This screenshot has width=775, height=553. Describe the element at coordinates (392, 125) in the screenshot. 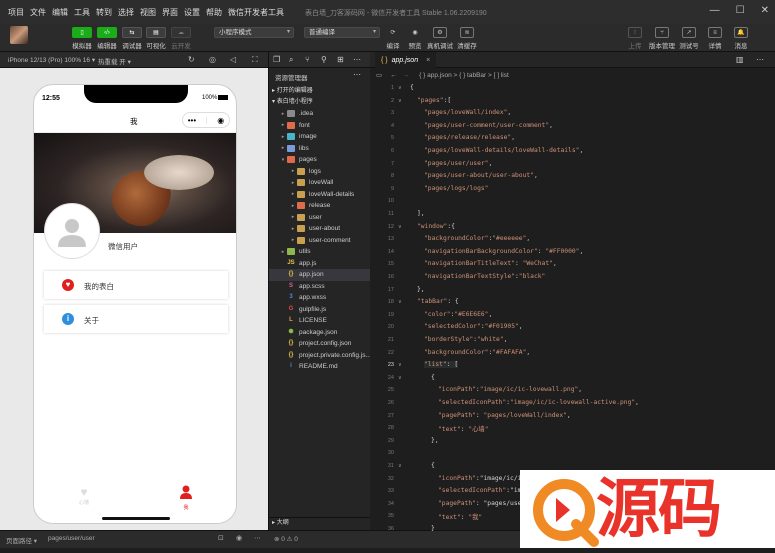

I see `line-number: 4` at that location.